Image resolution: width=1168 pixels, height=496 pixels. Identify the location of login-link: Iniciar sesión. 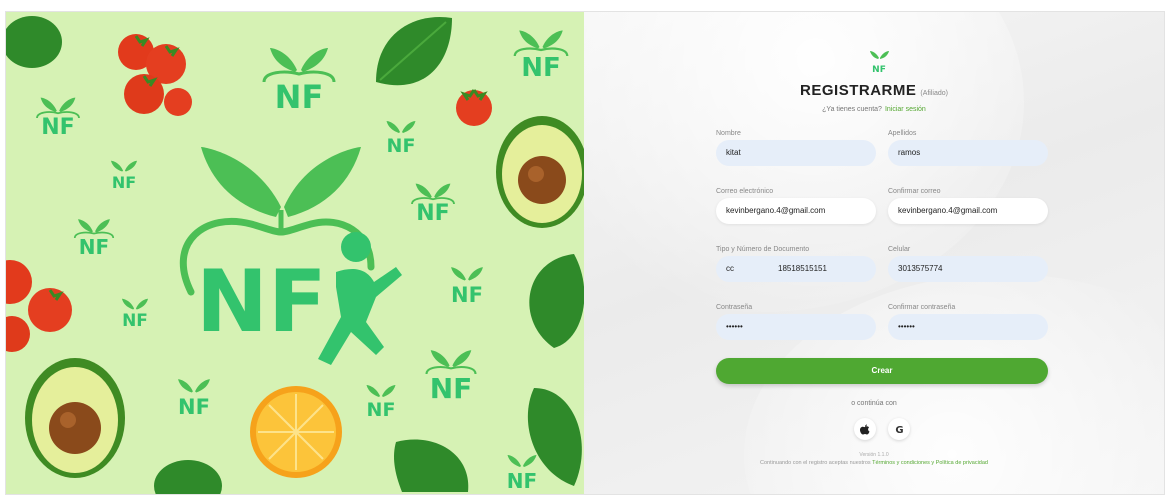
(905, 109).